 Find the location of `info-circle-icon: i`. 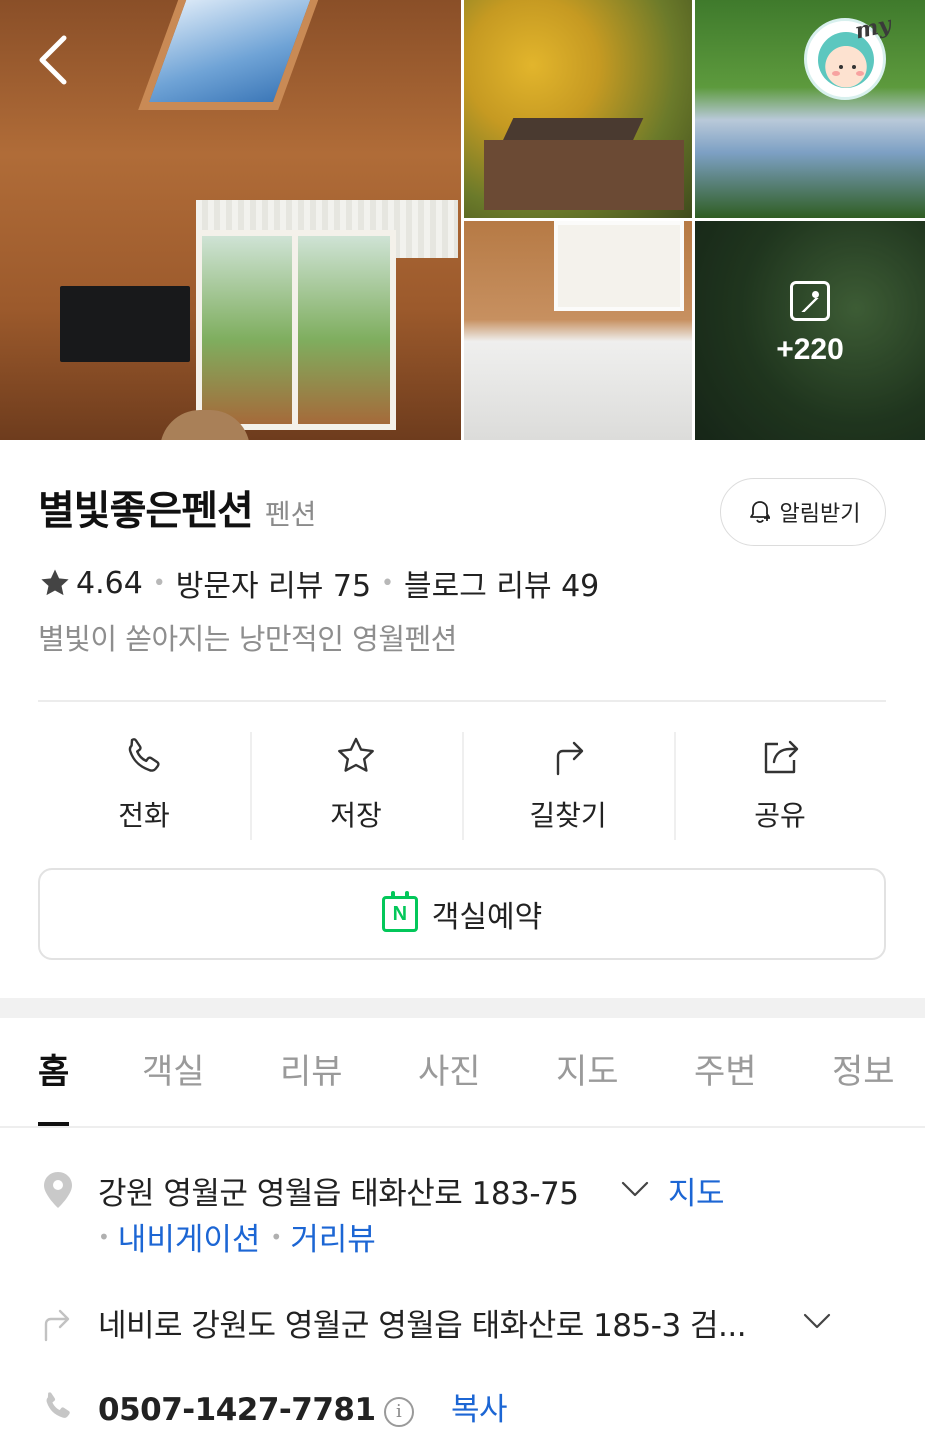

info-circle-icon: i is located at coordinates (398, 1411).